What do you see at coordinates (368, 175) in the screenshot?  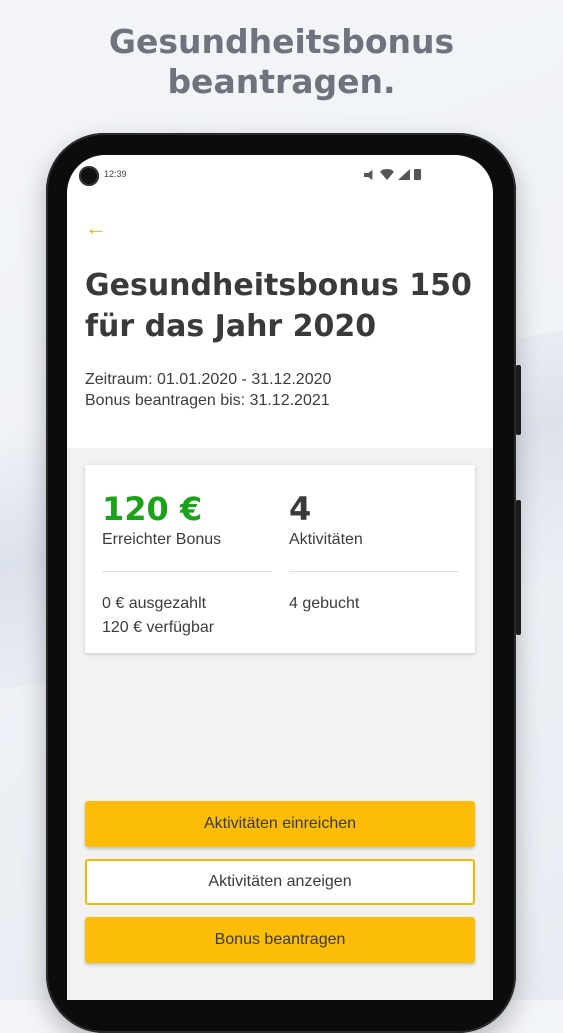 I see `mute-icon` at bounding box center [368, 175].